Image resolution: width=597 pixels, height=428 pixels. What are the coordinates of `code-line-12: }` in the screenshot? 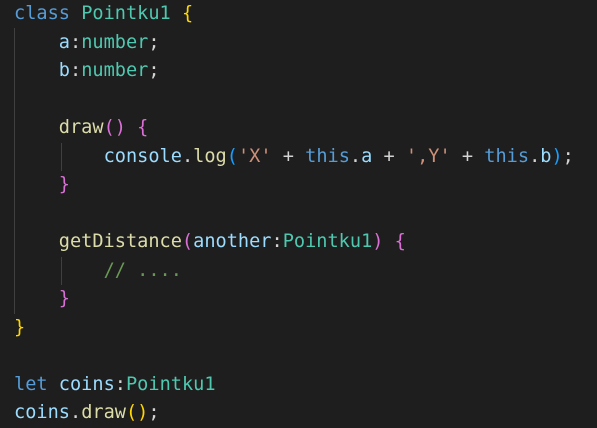 It's located at (19, 328).